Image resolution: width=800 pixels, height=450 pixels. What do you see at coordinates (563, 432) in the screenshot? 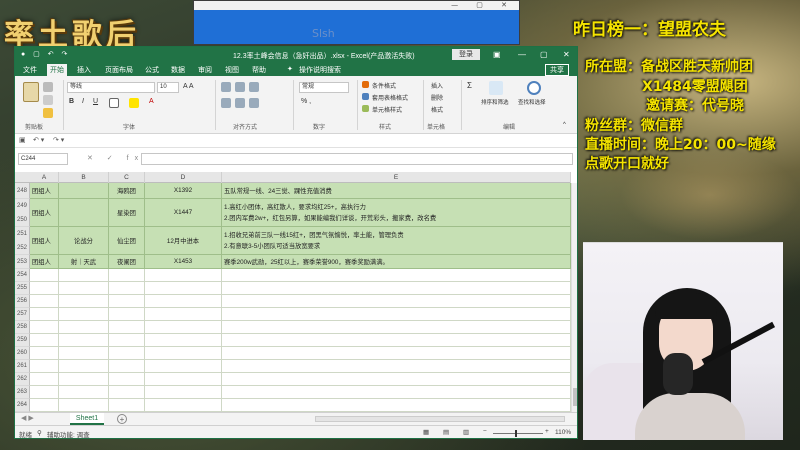
I see `zoom-level: 110%` at bounding box center [563, 432].